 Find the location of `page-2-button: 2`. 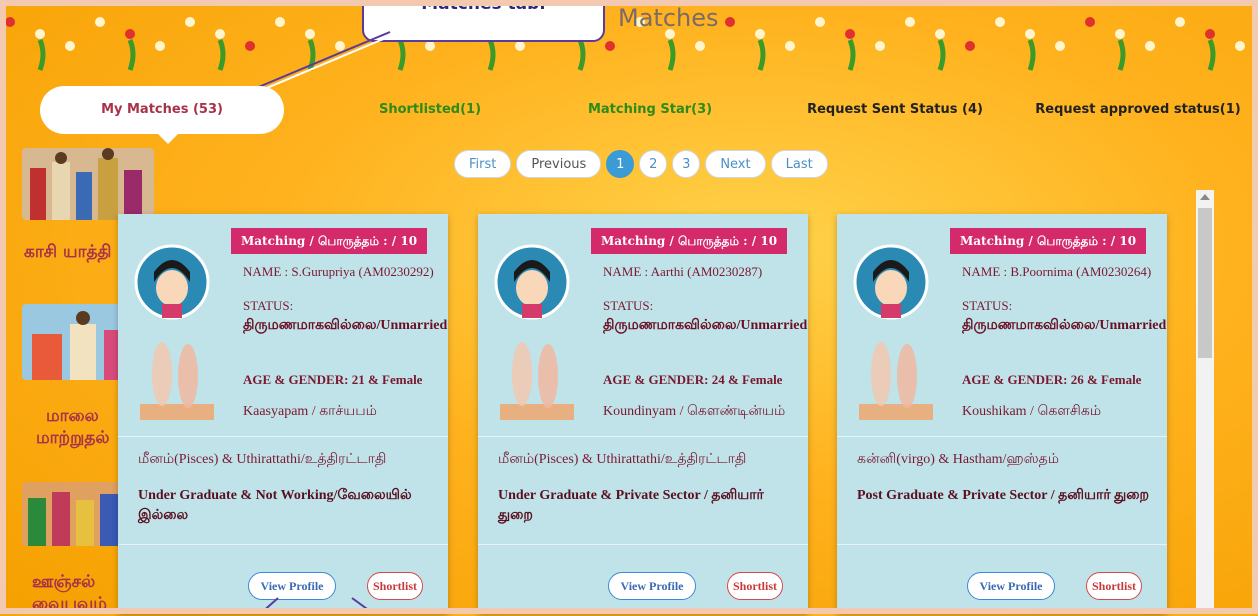

page-2-button: 2 is located at coordinates (653, 164).